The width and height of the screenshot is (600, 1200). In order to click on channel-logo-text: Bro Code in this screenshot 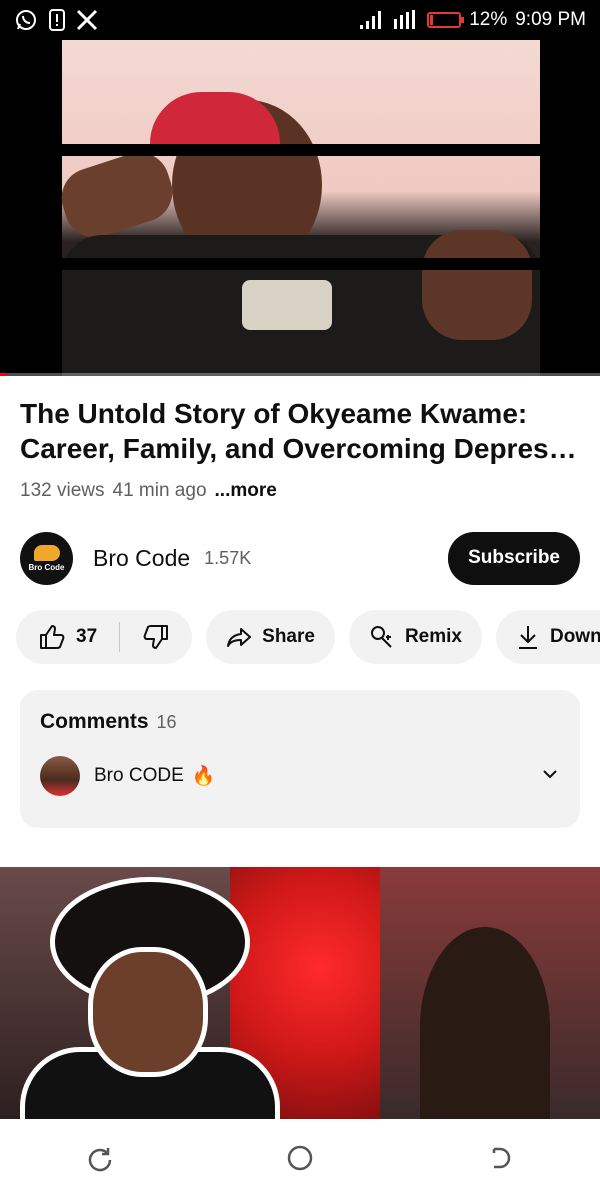, I will do `click(46, 567)`.